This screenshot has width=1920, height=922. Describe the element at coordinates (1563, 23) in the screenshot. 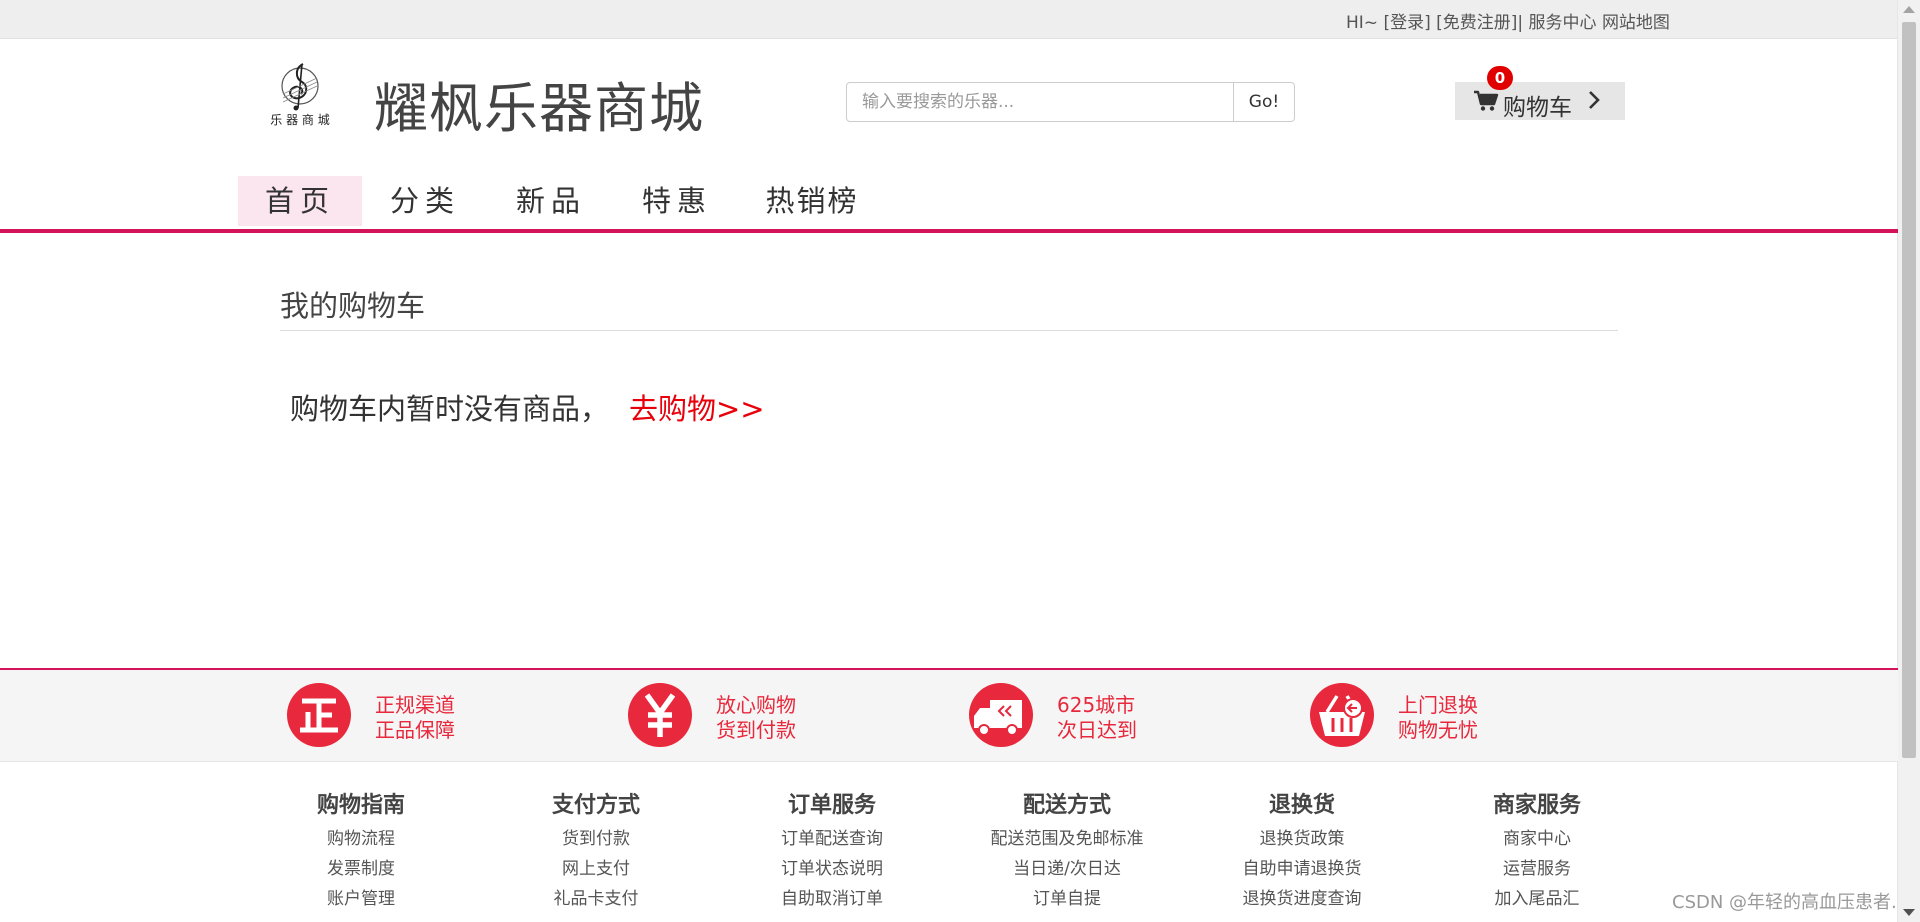

I see `service-center-link: 服务中心` at that location.